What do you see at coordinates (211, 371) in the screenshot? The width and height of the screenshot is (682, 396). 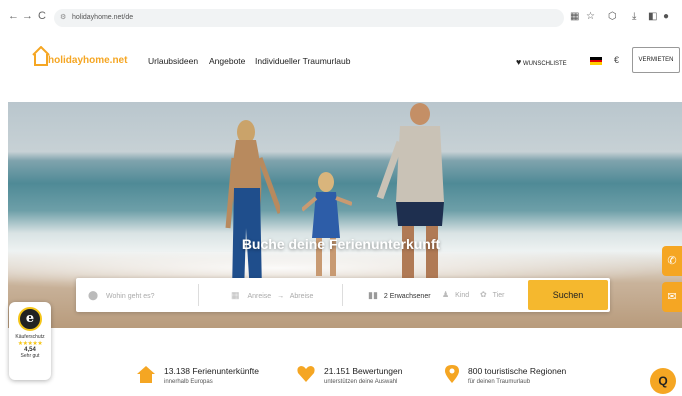 I see `stat-main-text: 13.138 Ferienunterkünfte` at bounding box center [211, 371].